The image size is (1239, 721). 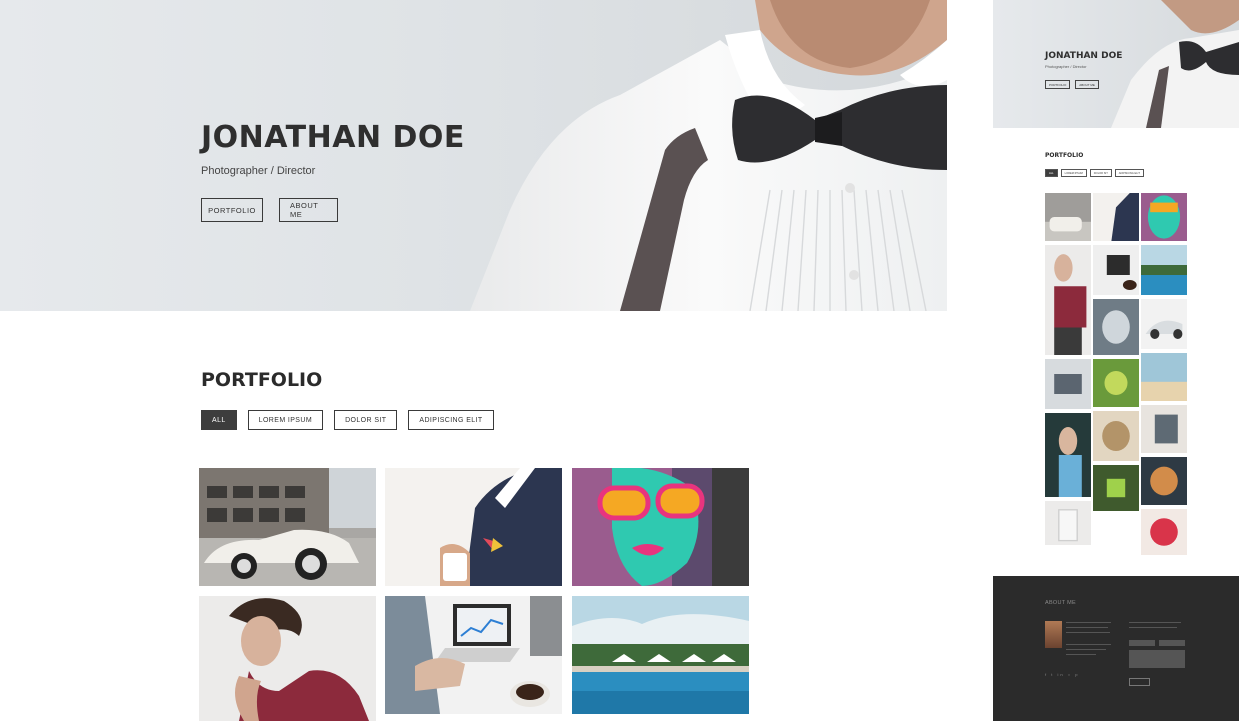 I want to click on mobile-portfolio-button: PORTFOLIO, so click(x=1058, y=84).